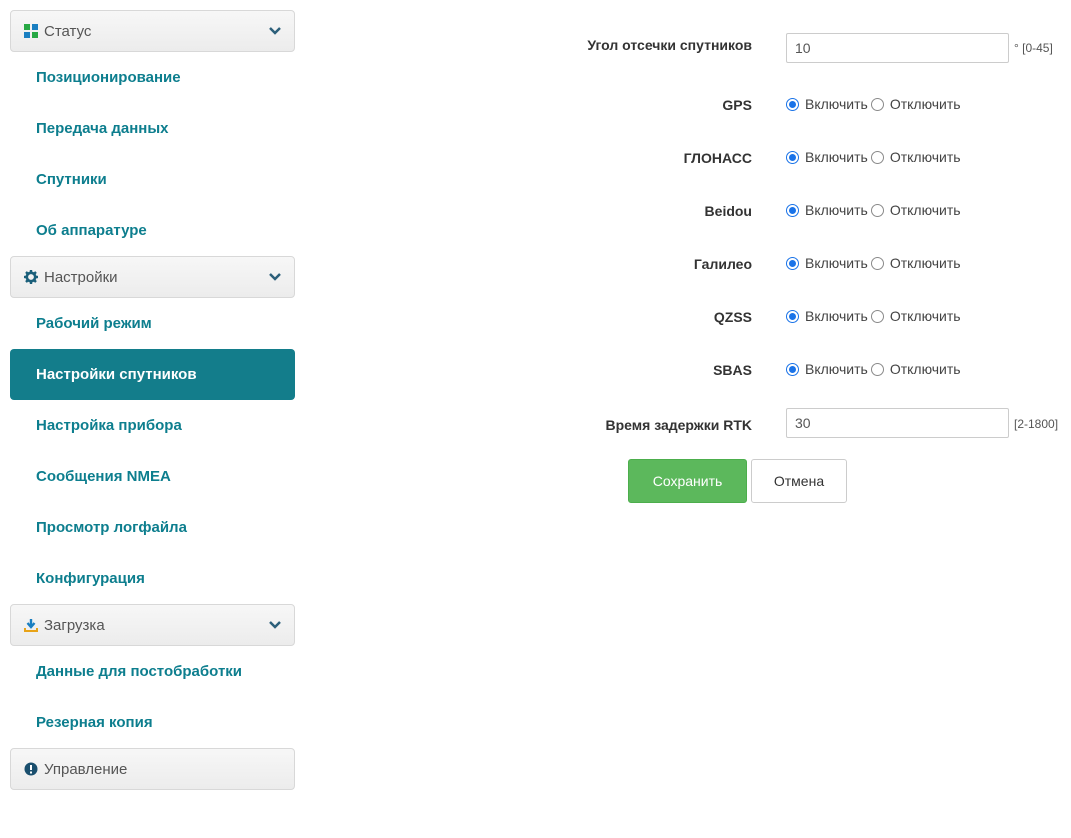 This screenshot has width=1071, height=838. I want to click on beidou-radio-group: Включить Отключить, so click(875, 210).